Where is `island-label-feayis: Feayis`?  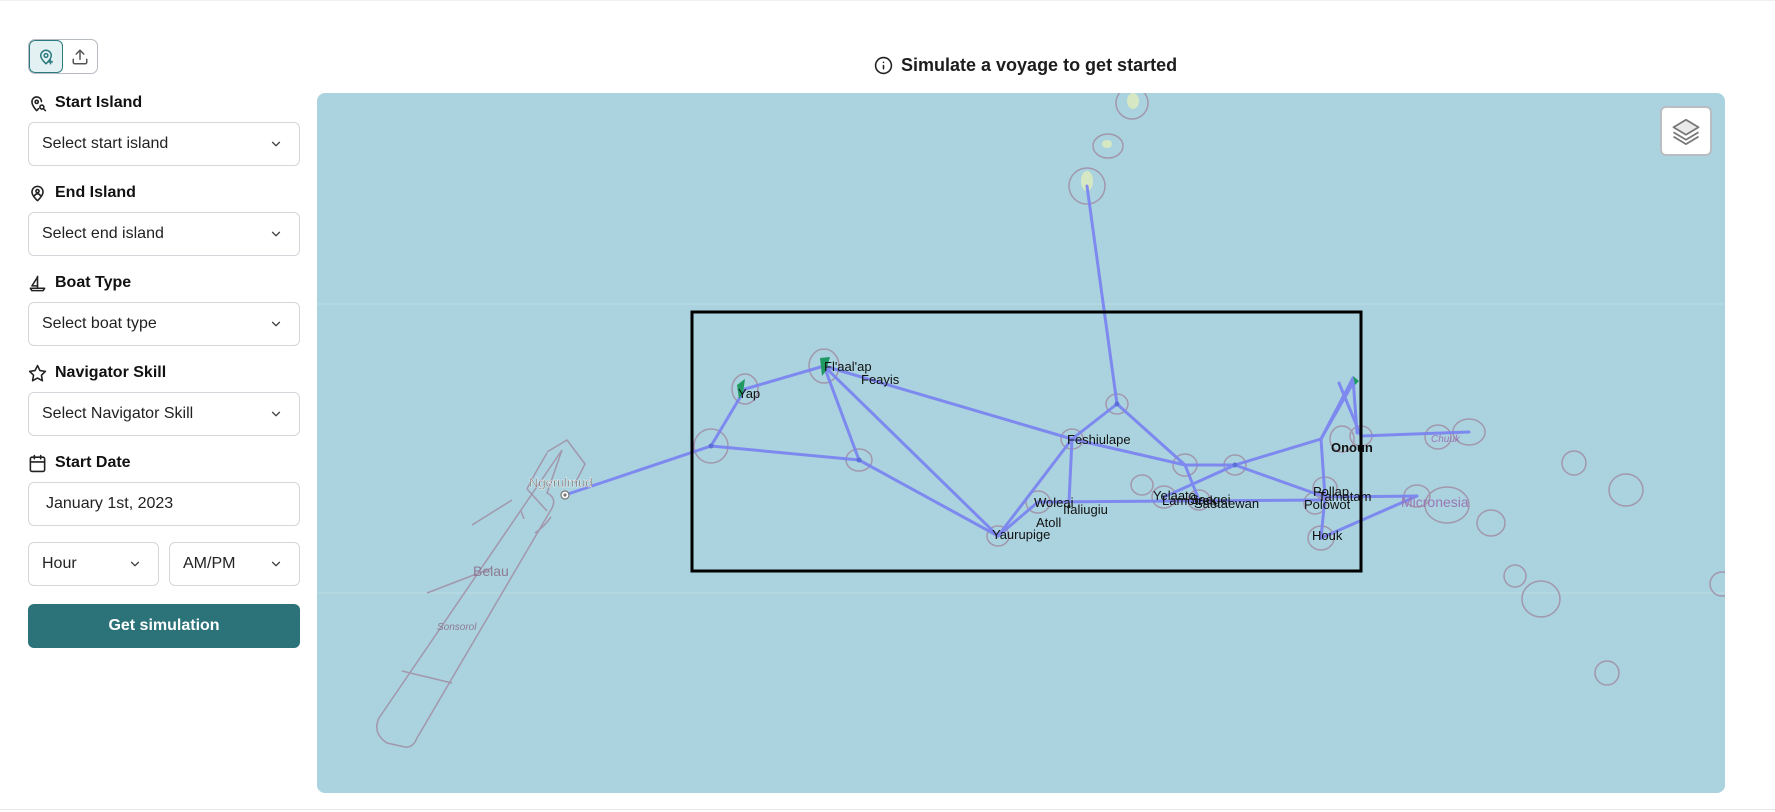 island-label-feayis: Feayis is located at coordinates (880, 379).